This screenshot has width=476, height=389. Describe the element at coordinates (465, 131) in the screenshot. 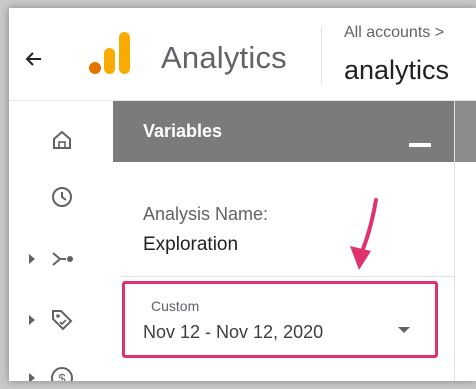

I see `adjacent-panel-header` at that location.